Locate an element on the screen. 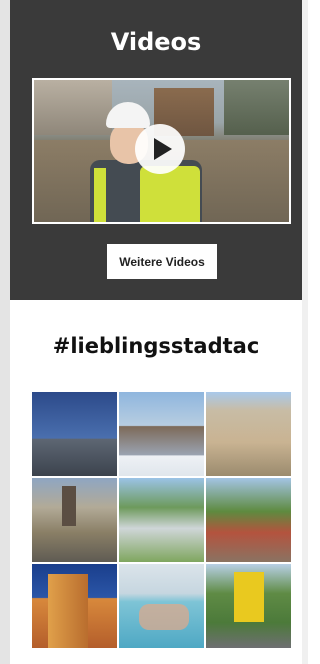 Image resolution: width=320 pixels, height=664 pixels. historic-townhouses-photo is located at coordinates (248, 434).